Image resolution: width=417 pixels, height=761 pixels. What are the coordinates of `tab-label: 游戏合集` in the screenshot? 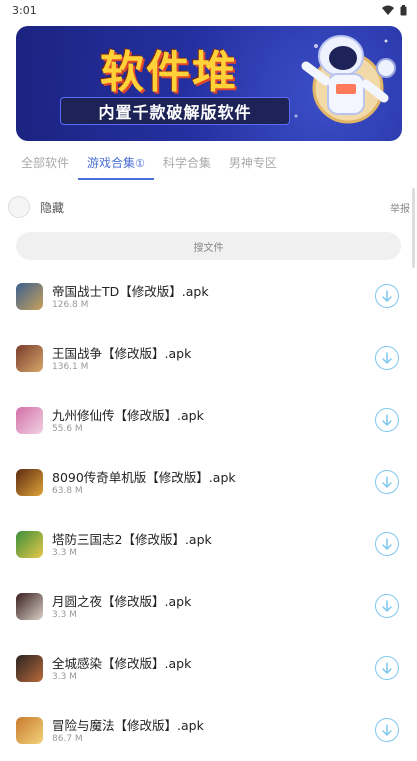 It's located at (111, 163).